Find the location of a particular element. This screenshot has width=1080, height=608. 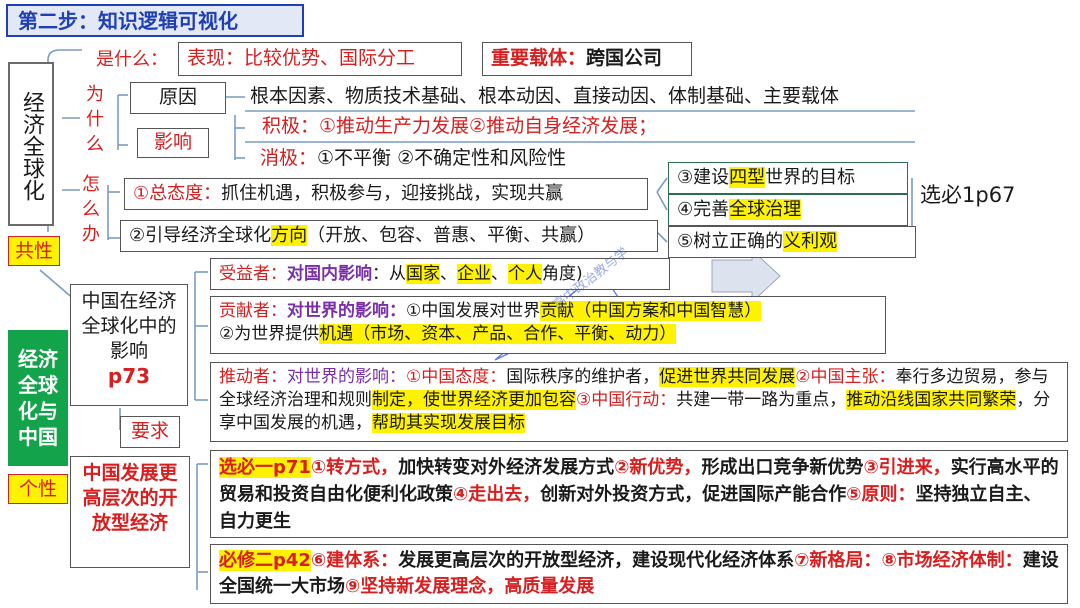

negative-label: 消极： is located at coordinates (289, 158).